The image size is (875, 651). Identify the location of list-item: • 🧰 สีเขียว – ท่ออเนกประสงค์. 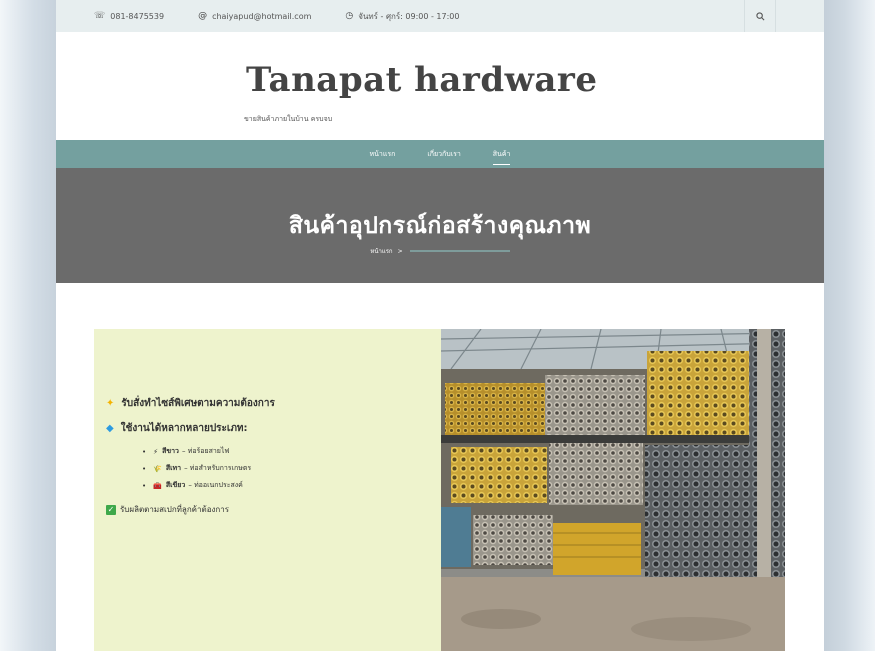
(208, 485).